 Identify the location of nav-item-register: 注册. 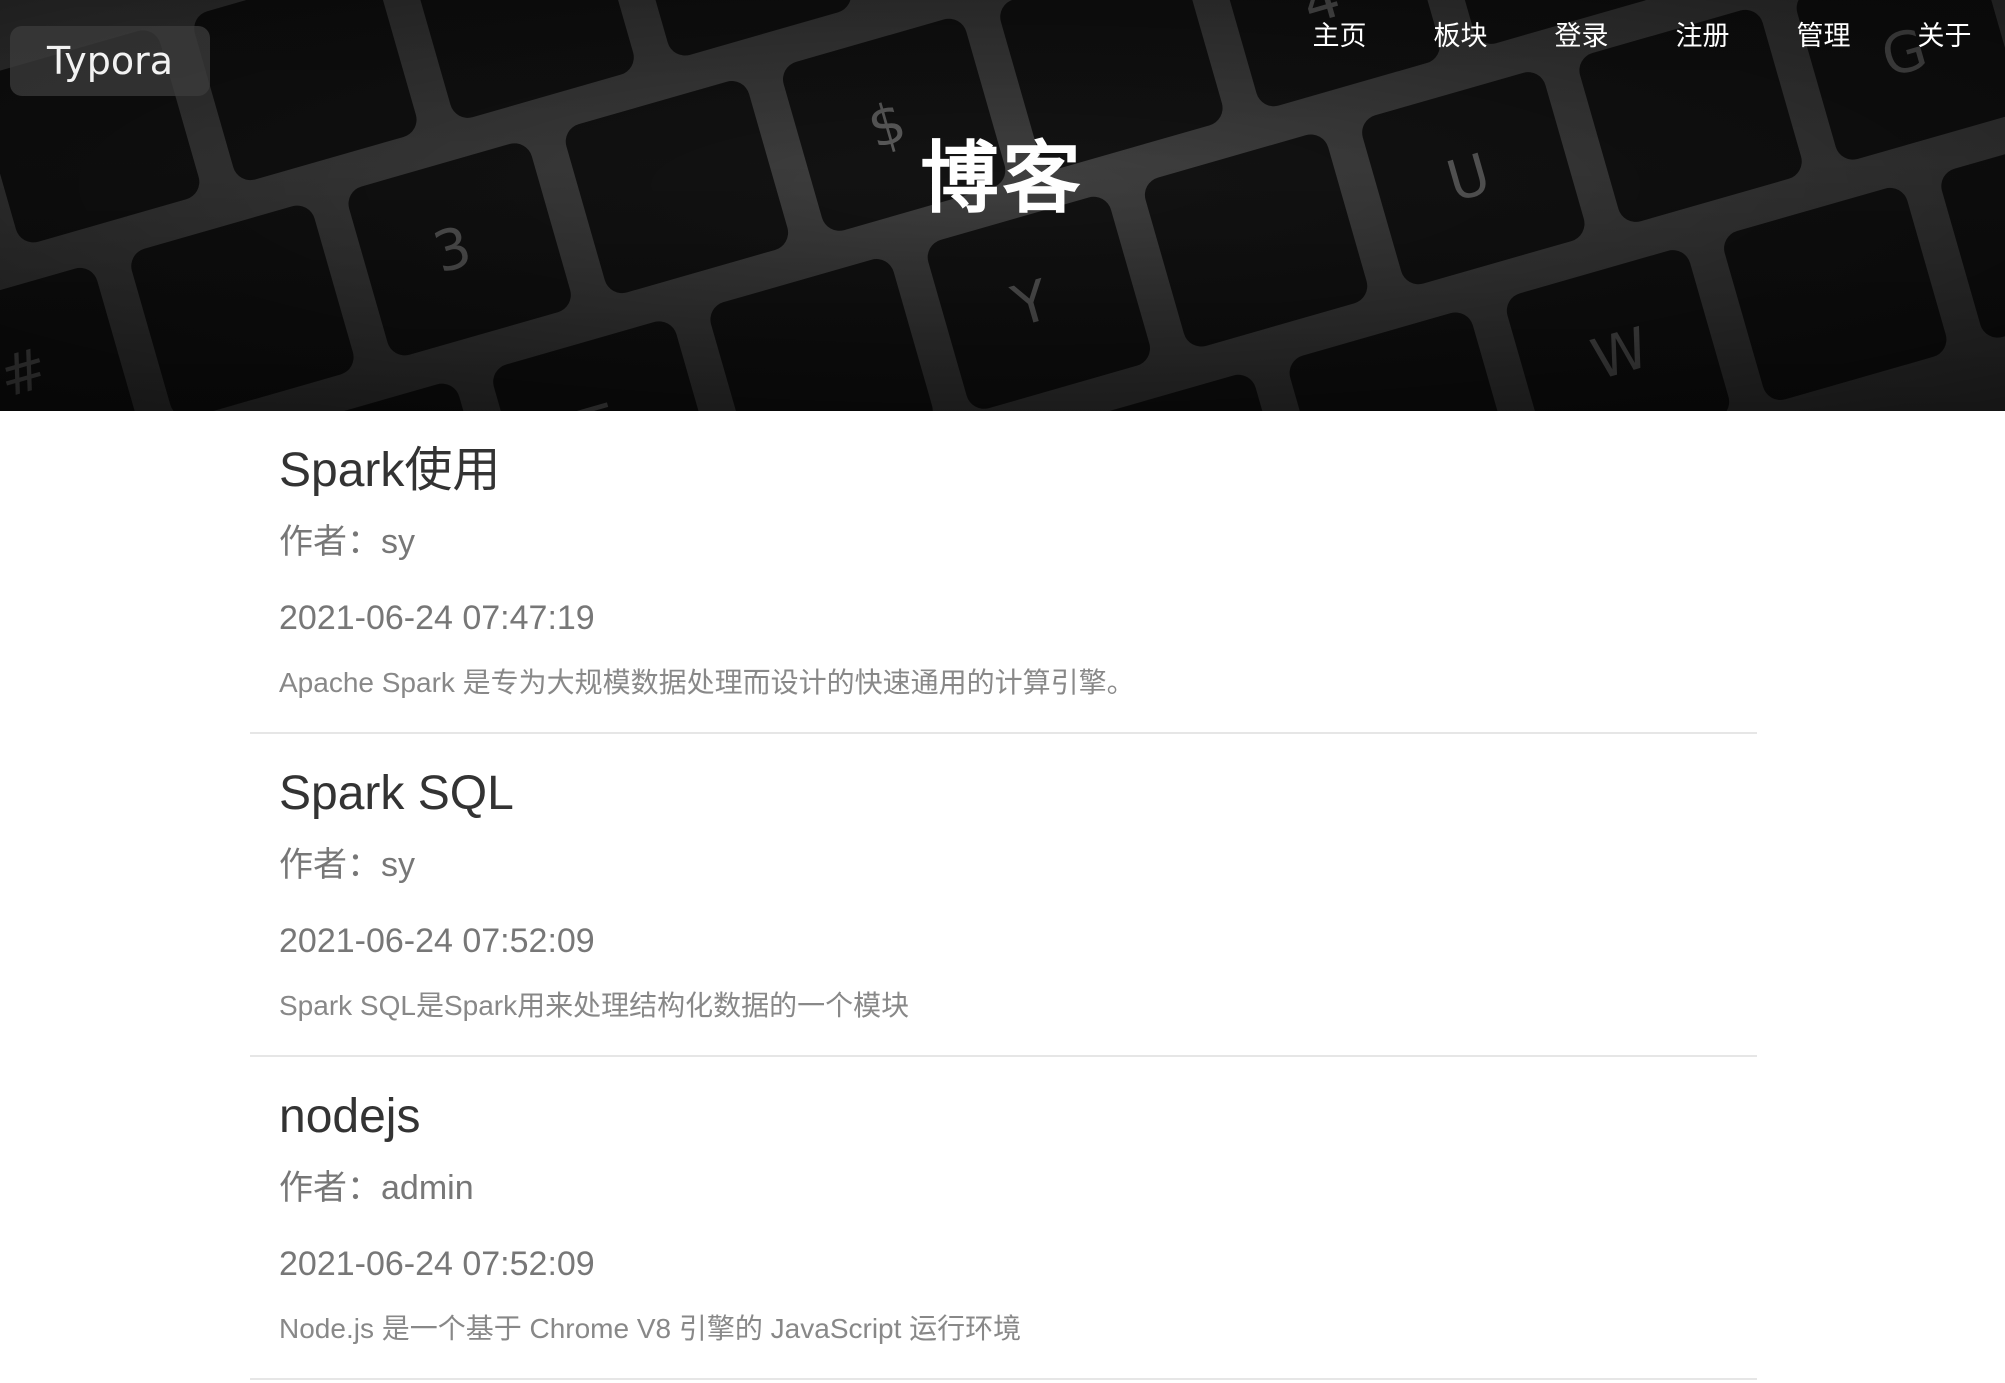
(1702, 36).